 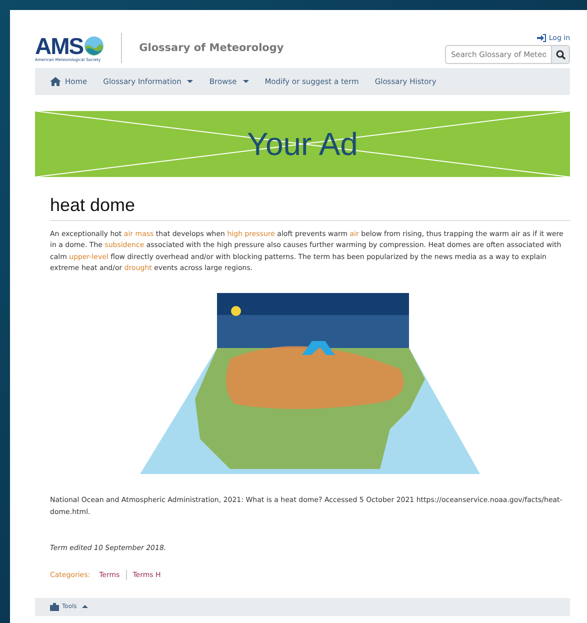 What do you see at coordinates (94, 46) in the screenshot?
I see `globe-icon` at bounding box center [94, 46].